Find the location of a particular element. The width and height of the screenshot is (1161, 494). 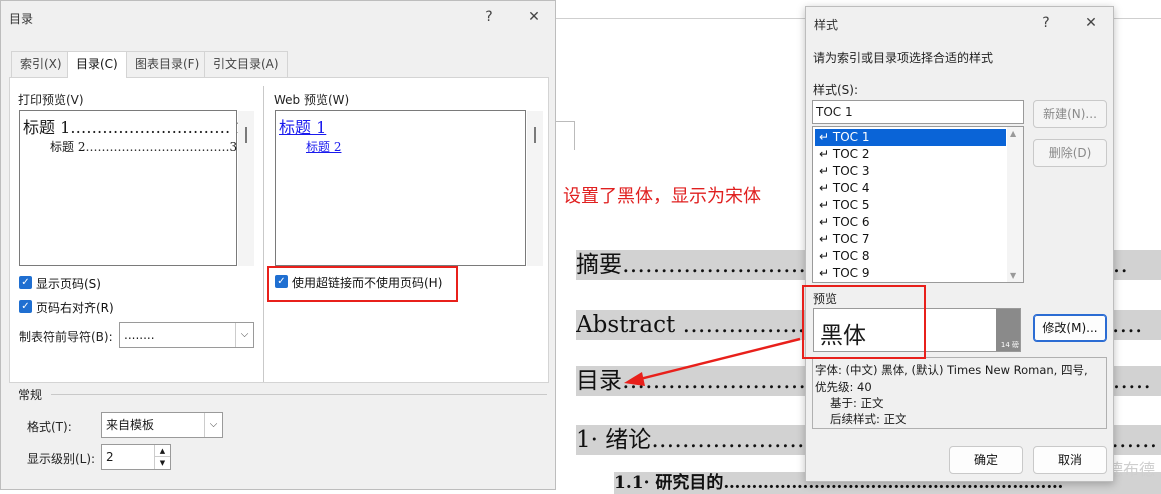

style-dialog-titlebar: 样式 ? ✕ is located at coordinates (959, 23).